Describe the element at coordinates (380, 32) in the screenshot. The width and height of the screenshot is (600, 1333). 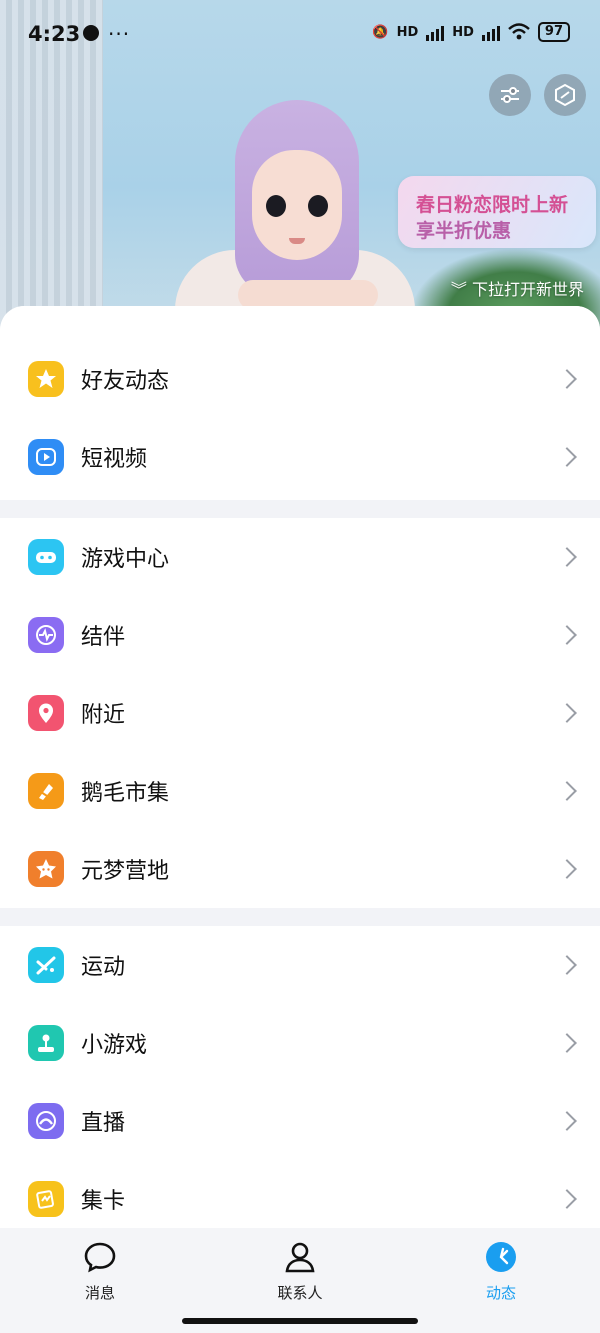
I see `mute-bell-icon: 🔕` at that location.